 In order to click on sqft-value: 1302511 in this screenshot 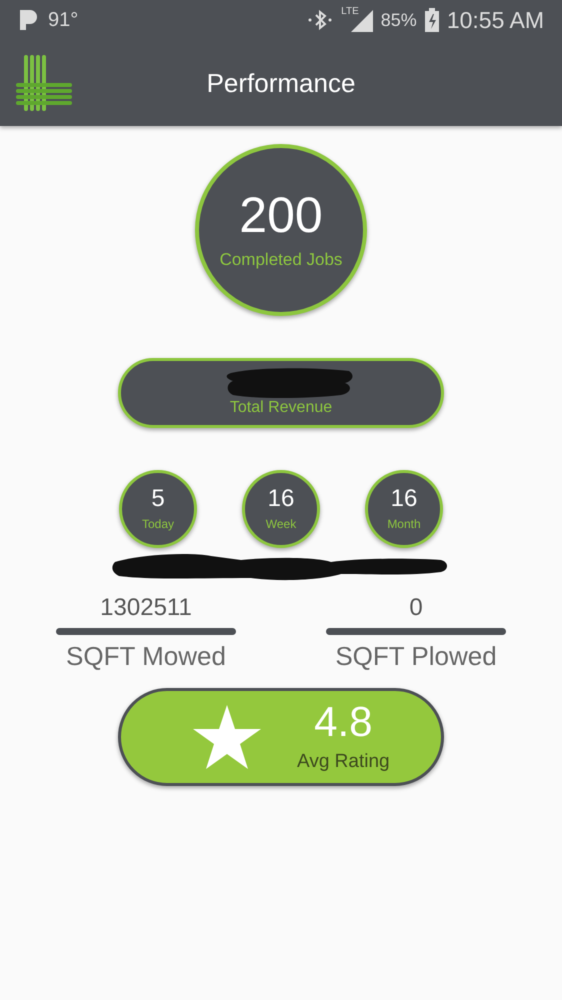, I will do `click(146, 608)`.